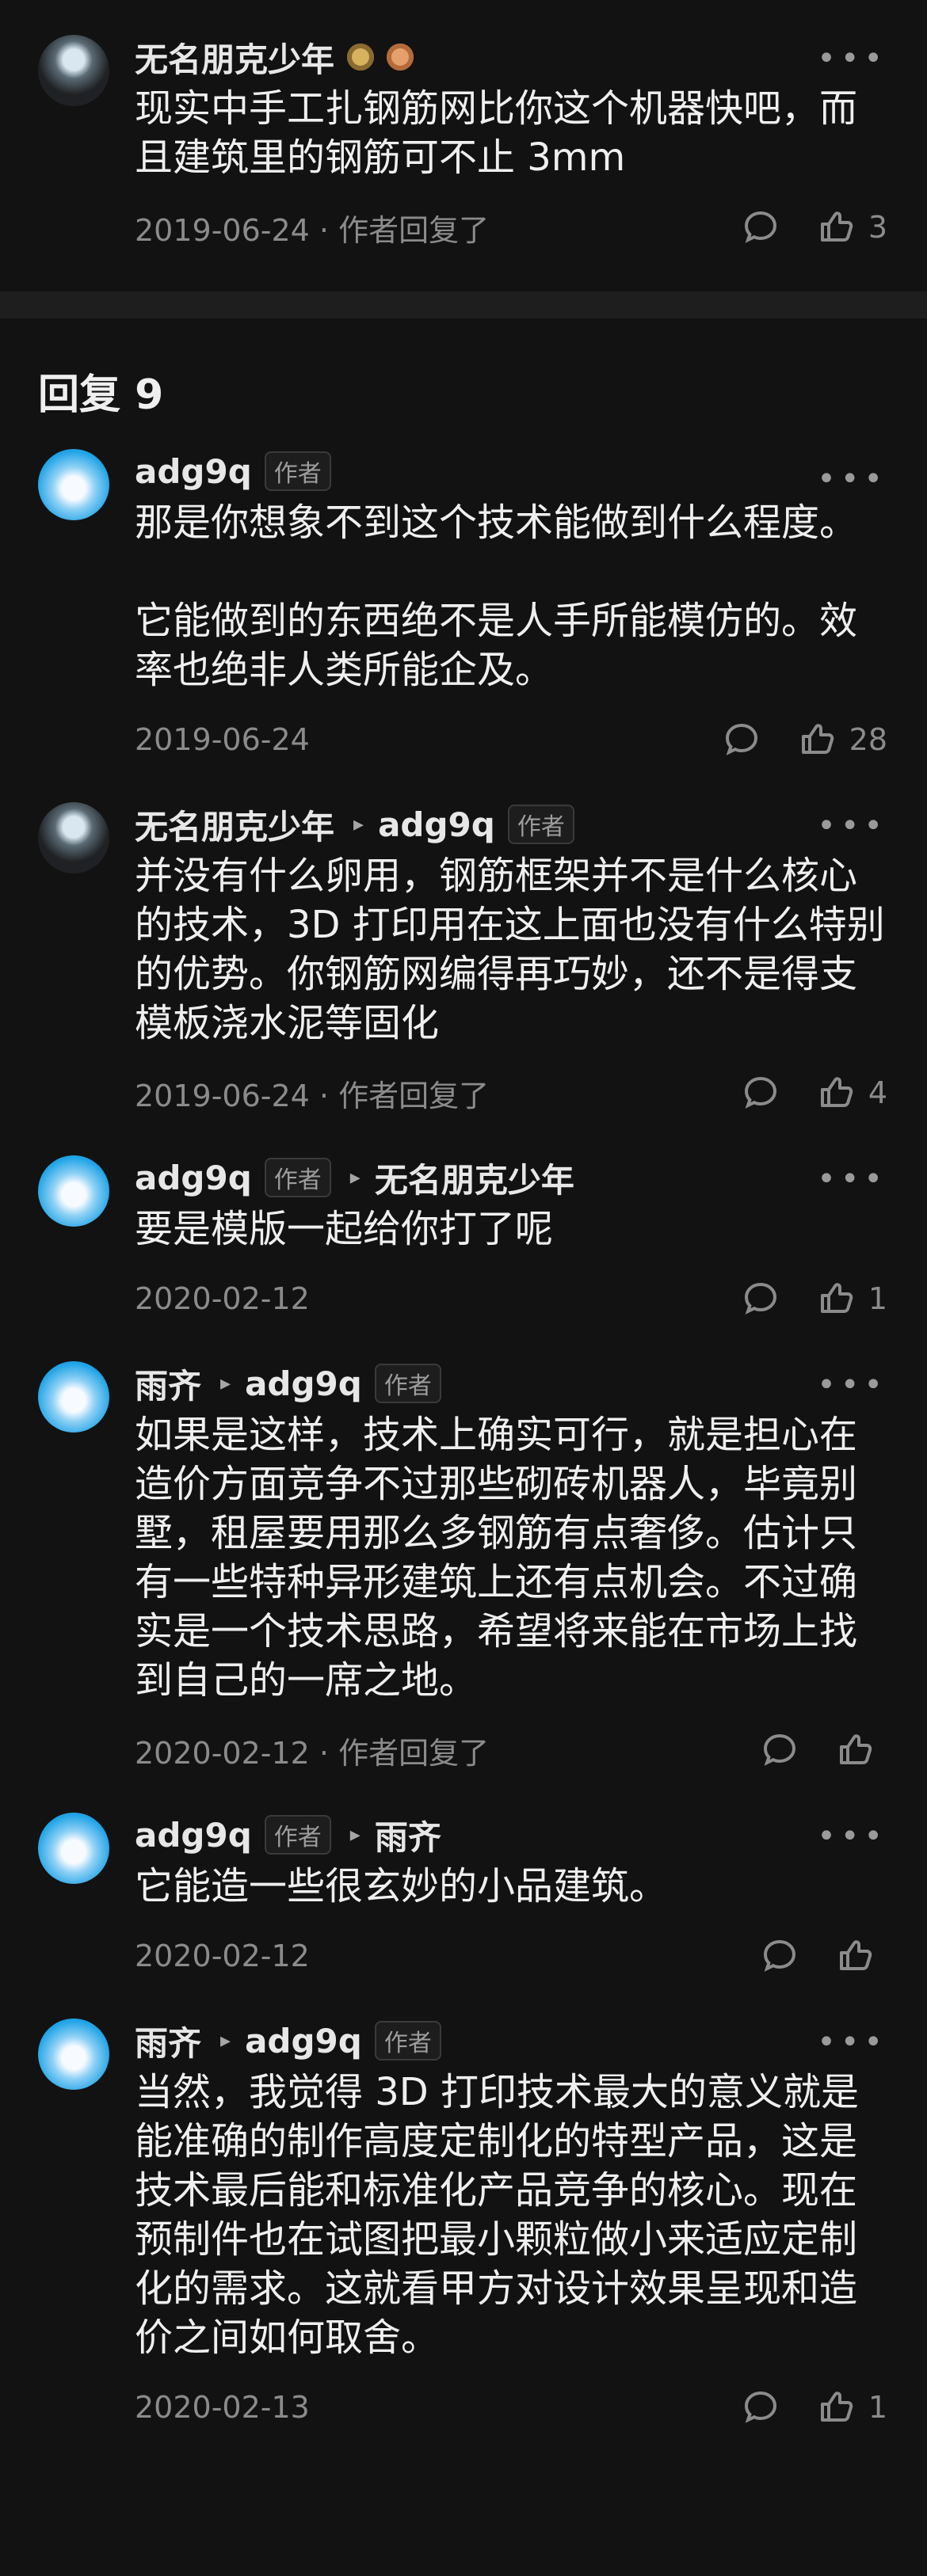 The height and width of the screenshot is (2576, 927). Describe the element at coordinates (877, 227) in the screenshot. I see `like-count: 3` at that location.